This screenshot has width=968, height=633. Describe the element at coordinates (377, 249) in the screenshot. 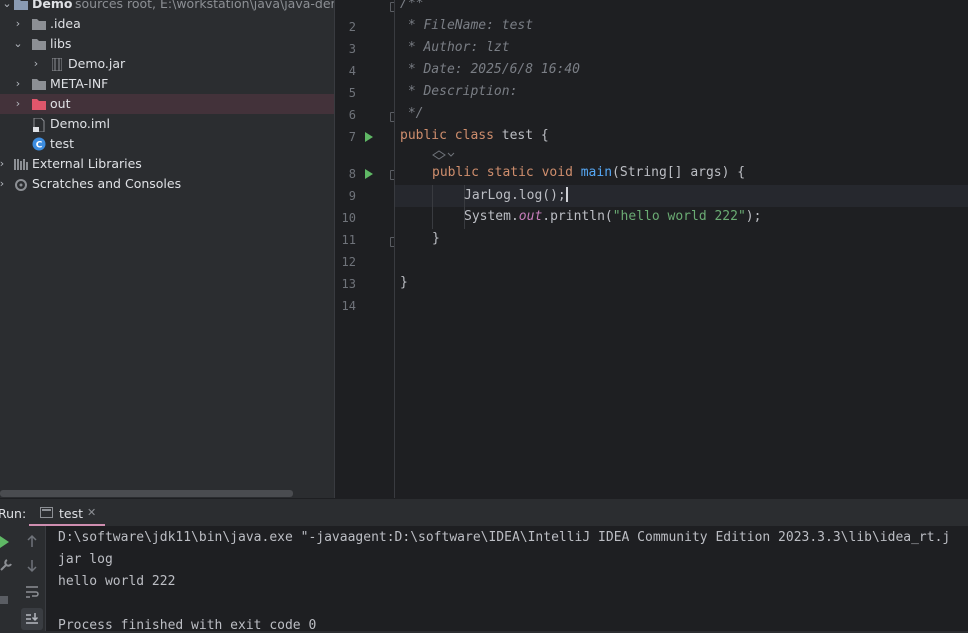

I see `editor-gutter: 2 3 4 5 6 7 8 9 10 11 12 13 14` at that location.